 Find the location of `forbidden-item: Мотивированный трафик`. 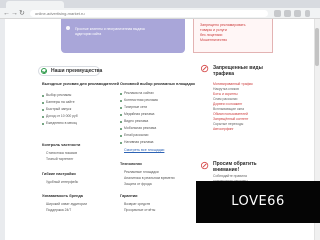

forbidden-item: Мотивированный трафик is located at coordinates (233, 84).